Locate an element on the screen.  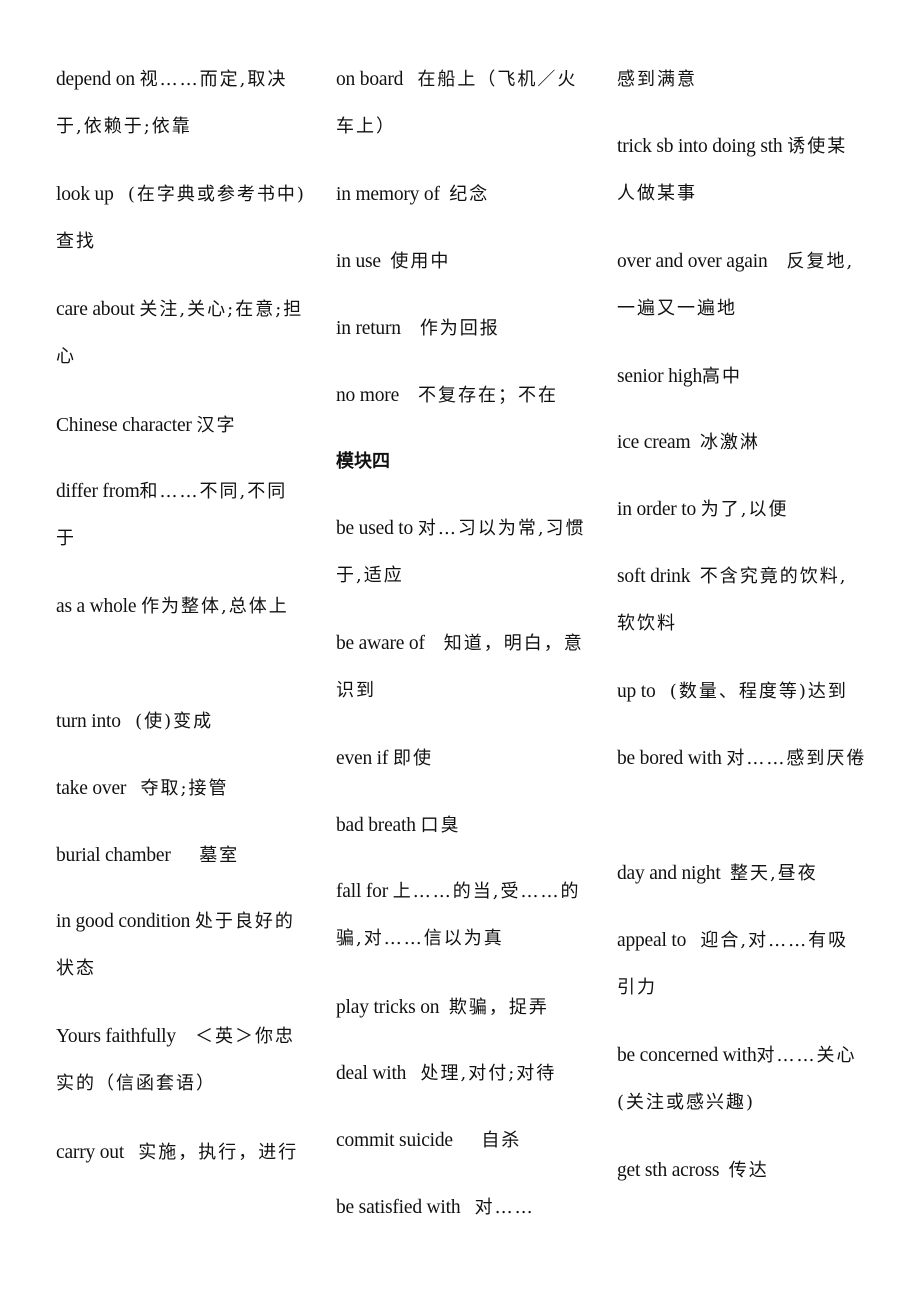
meaning: 纪念 is located at coordinates (469, 194).